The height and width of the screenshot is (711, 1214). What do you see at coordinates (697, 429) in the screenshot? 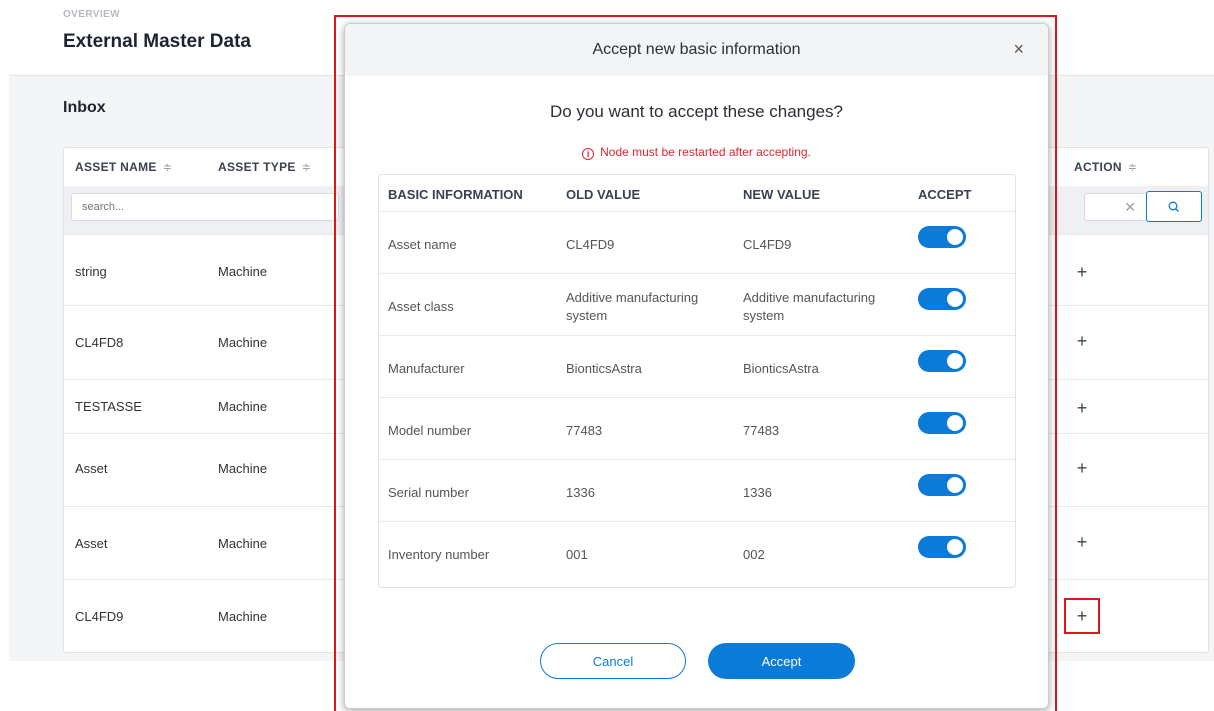
I see `changes-row: Model number 77483 77483` at bounding box center [697, 429].